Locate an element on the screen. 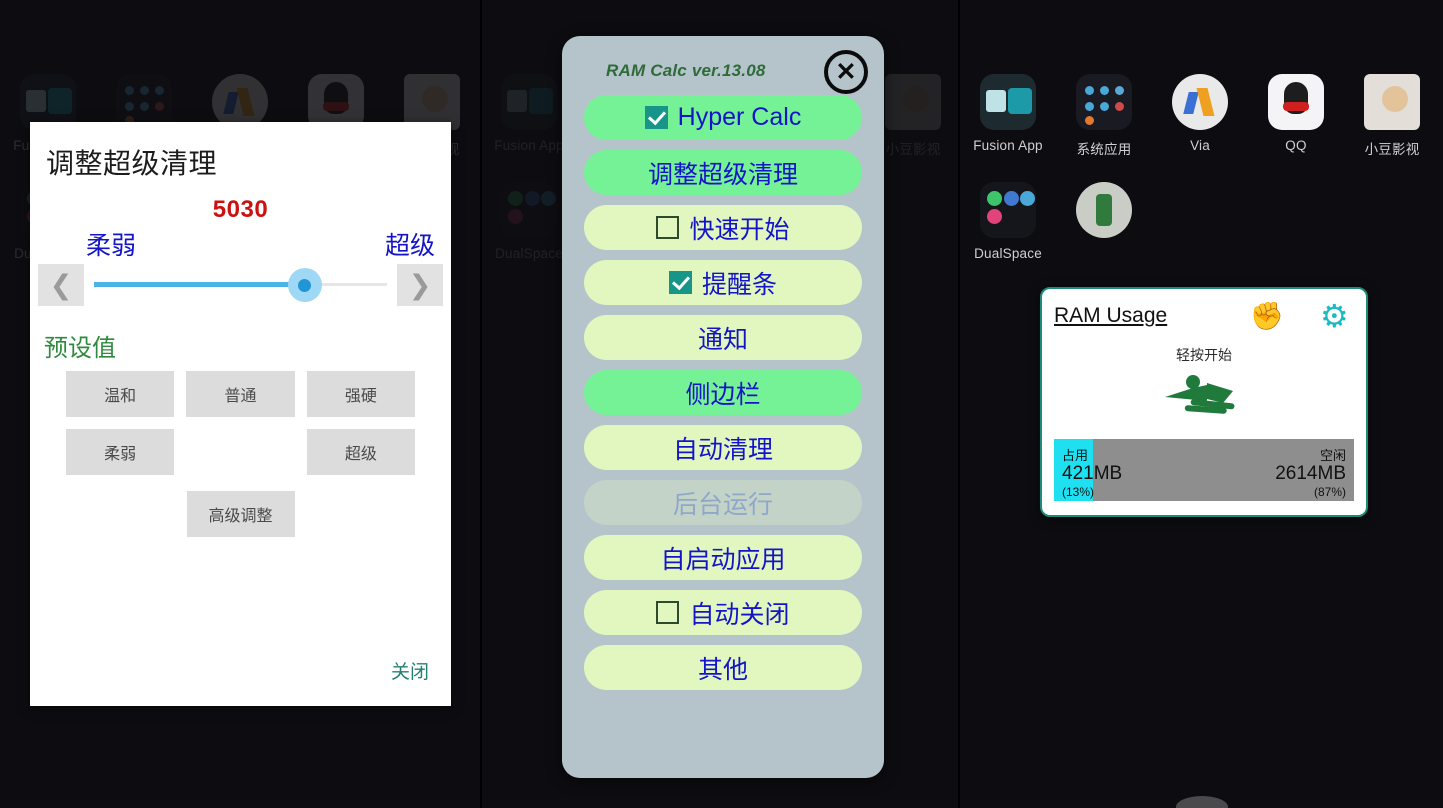  app-system-apps: 系统应用 is located at coordinates (1104, 116).